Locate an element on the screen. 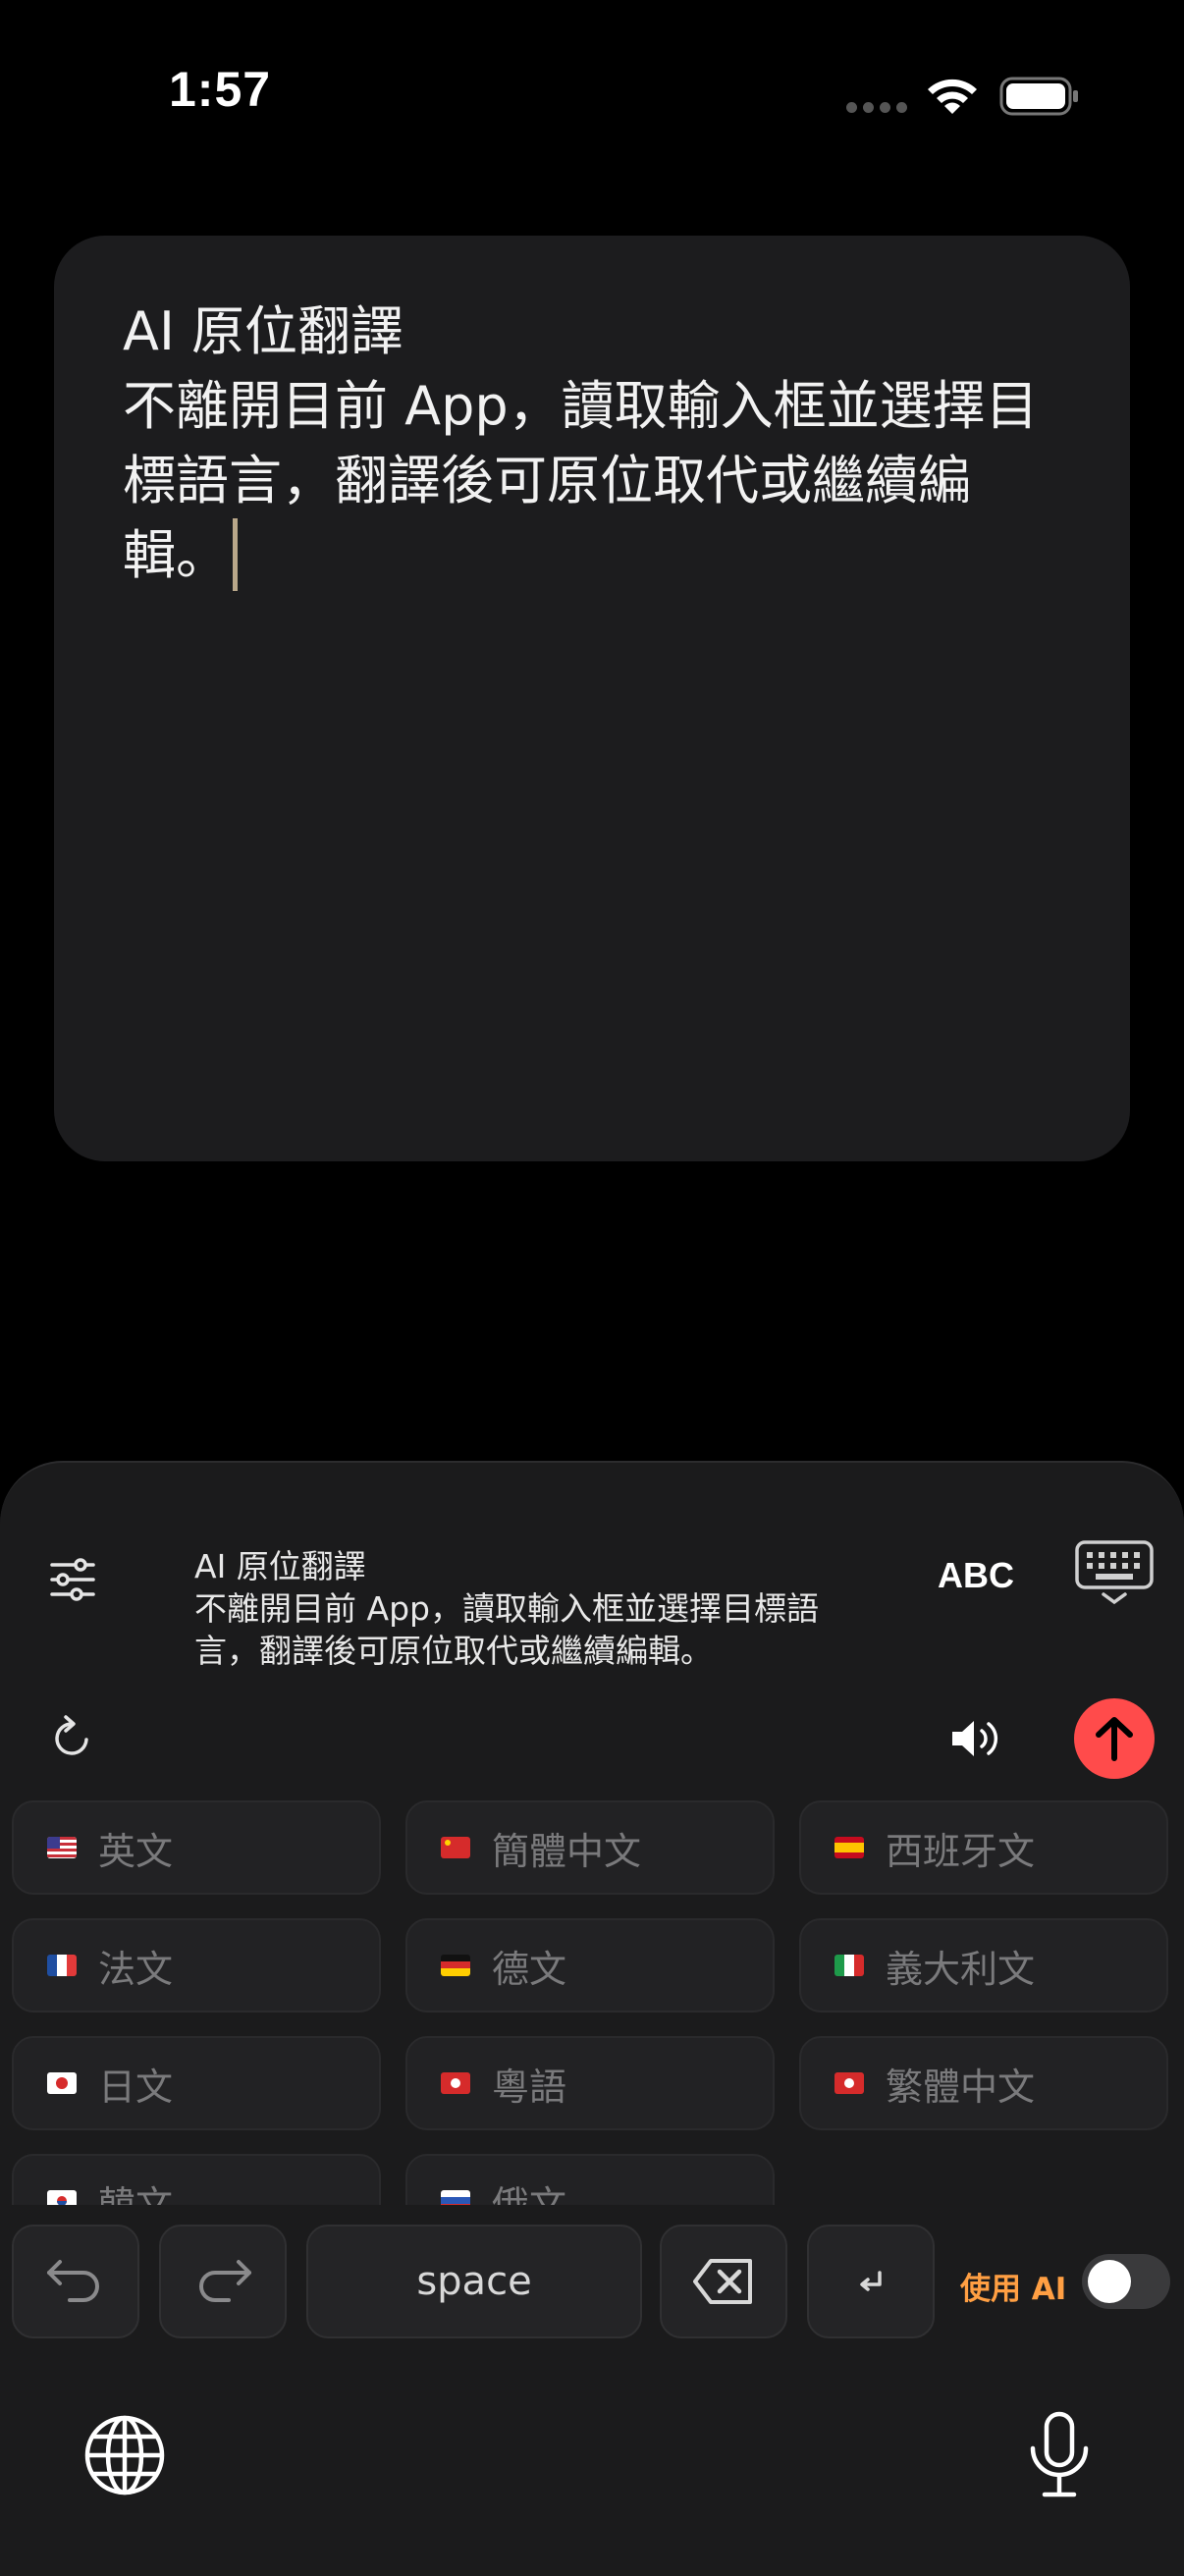 Image resolution: width=1184 pixels, height=2576 pixels. return-key is located at coordinates (871, 2281).